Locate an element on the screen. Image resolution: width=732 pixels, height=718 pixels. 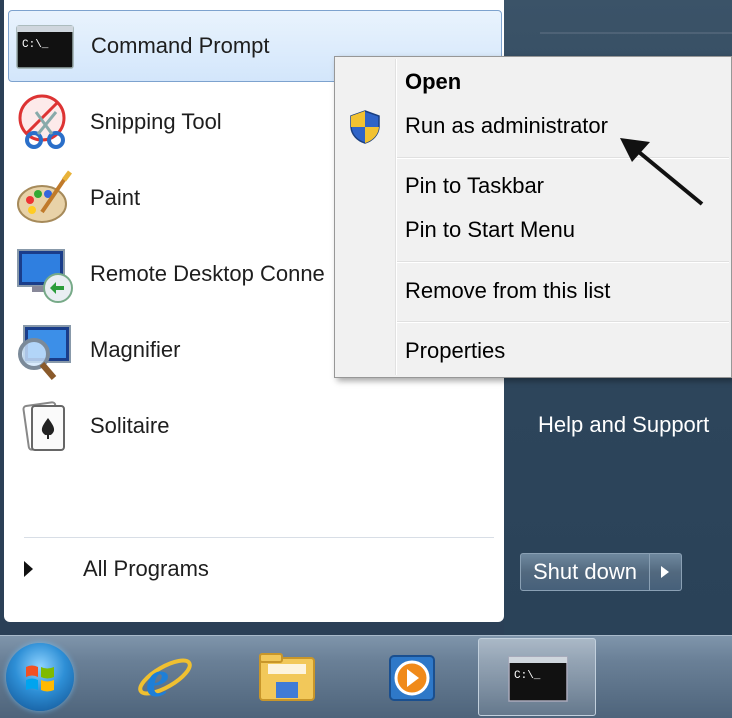
solitaire-icon is located at coordinates (43, 426).